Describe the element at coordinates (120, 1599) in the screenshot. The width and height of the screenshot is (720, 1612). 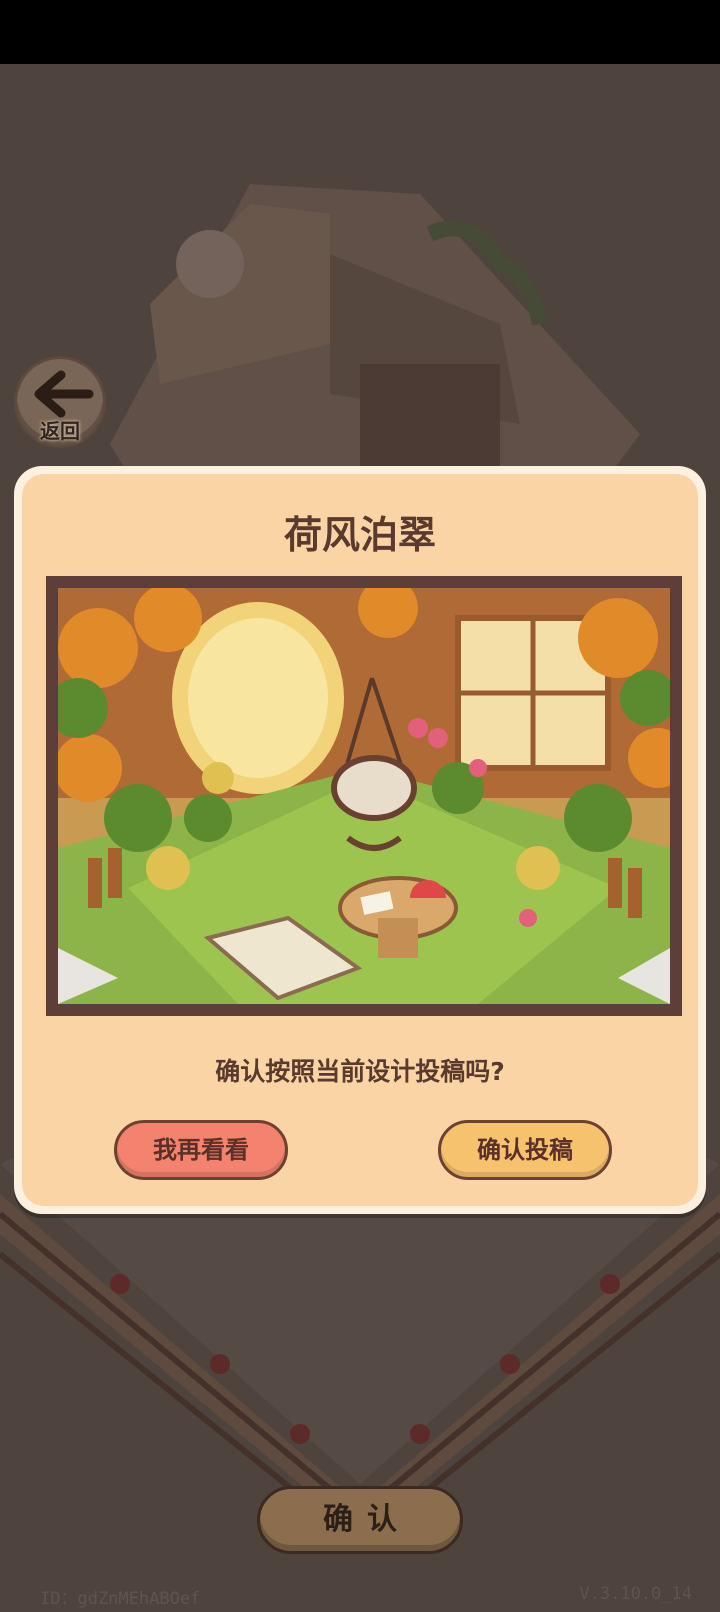
I see `player-id-text: ID：gdZnMEhABOef` at that location.